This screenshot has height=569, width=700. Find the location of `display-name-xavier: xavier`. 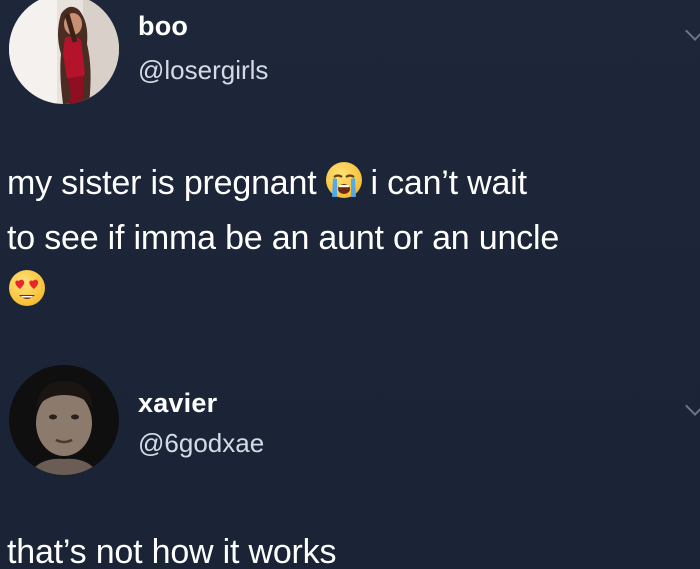

display-name-xavier: xavier is located at coordinates (177, 403).